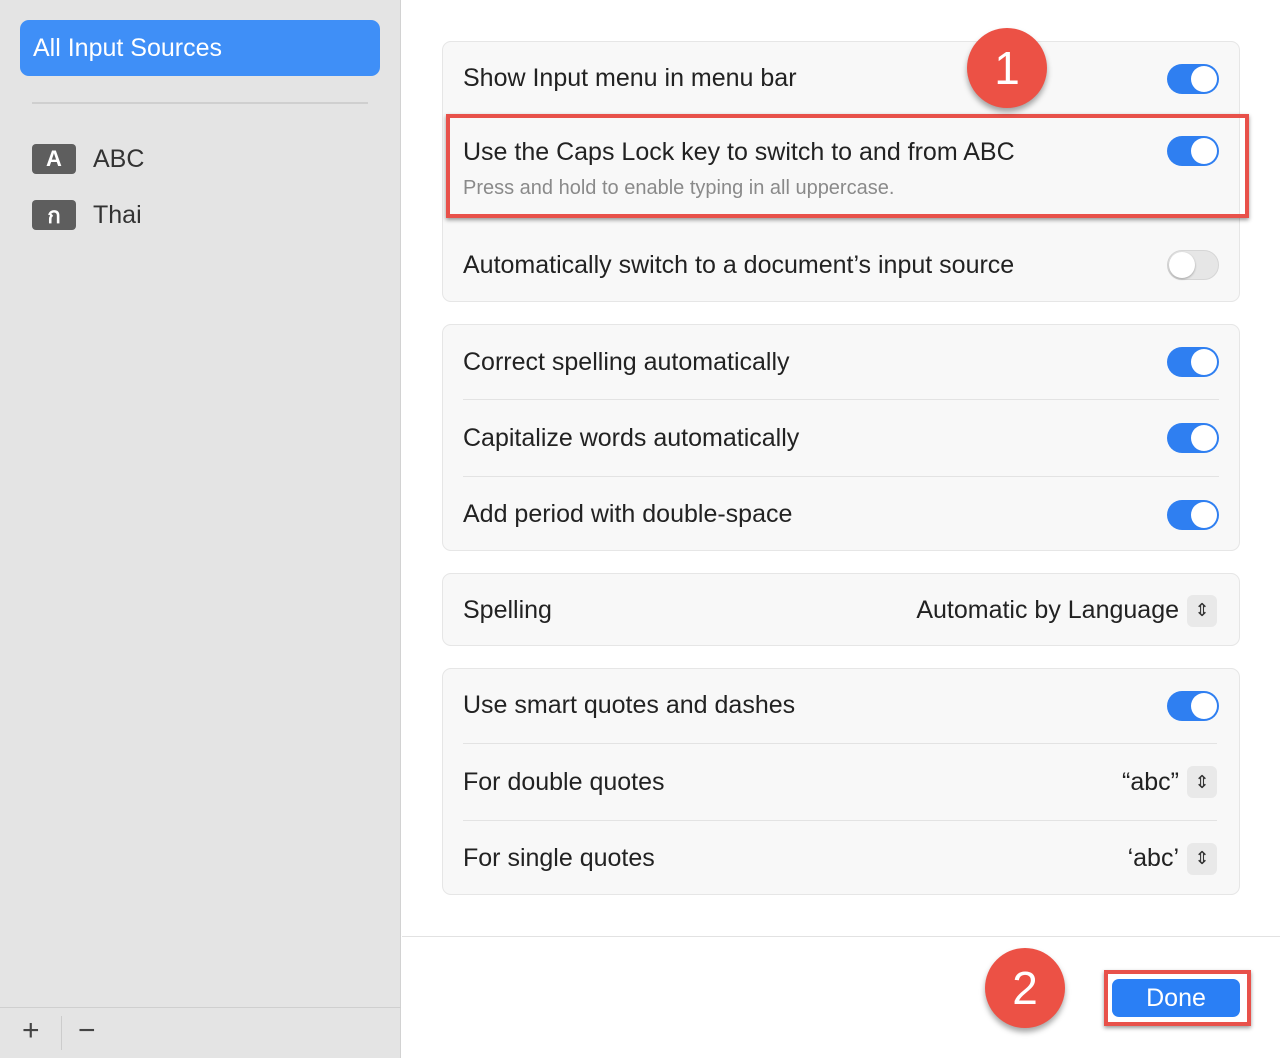 This screenshot has width=1280, height=1058. I want to click on row-label: Show Input menu in menu bar, so click(630, 78).